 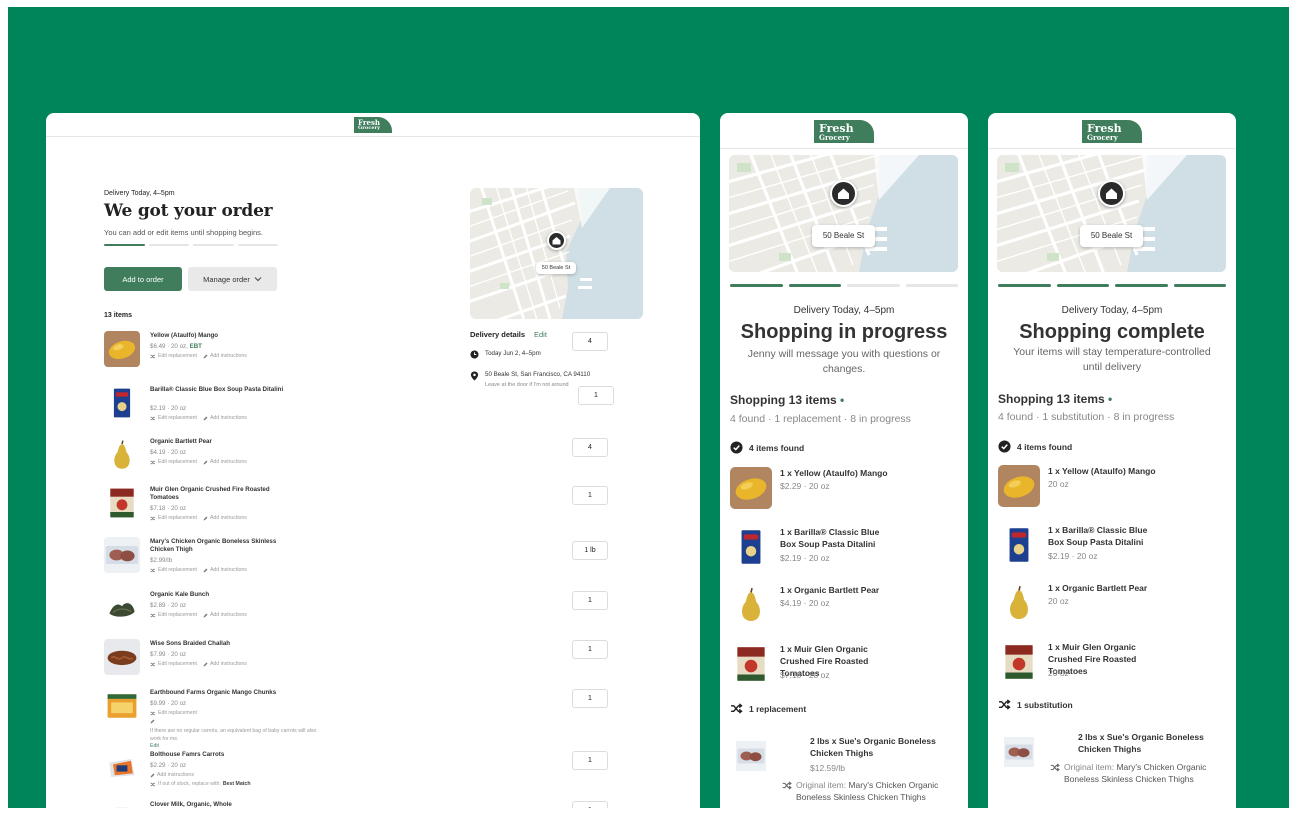 I want to click on item-name: Bolthouse Famrs Carrots, so click(x=187, y=754).